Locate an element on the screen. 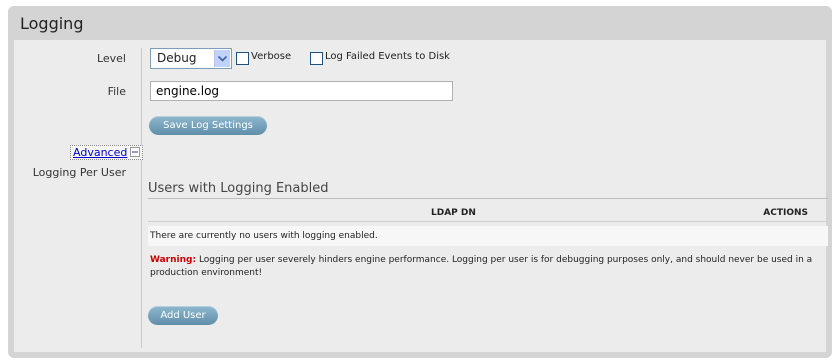 The height and width of the screenshot is (364, 835). chevron-down-icon is located at coordinates (222, 58).